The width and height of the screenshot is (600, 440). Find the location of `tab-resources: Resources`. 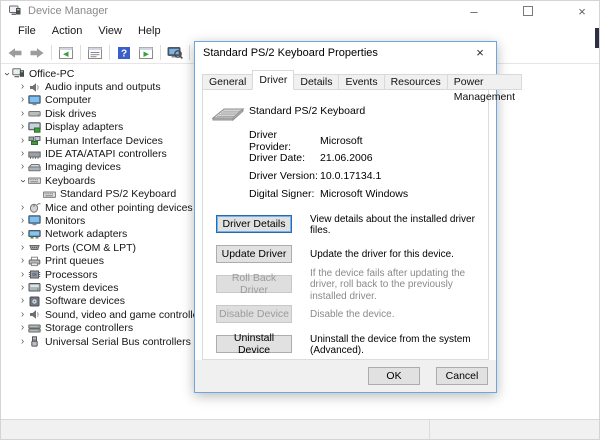

tab-resources: Resources is located at coordinates (415, 82).